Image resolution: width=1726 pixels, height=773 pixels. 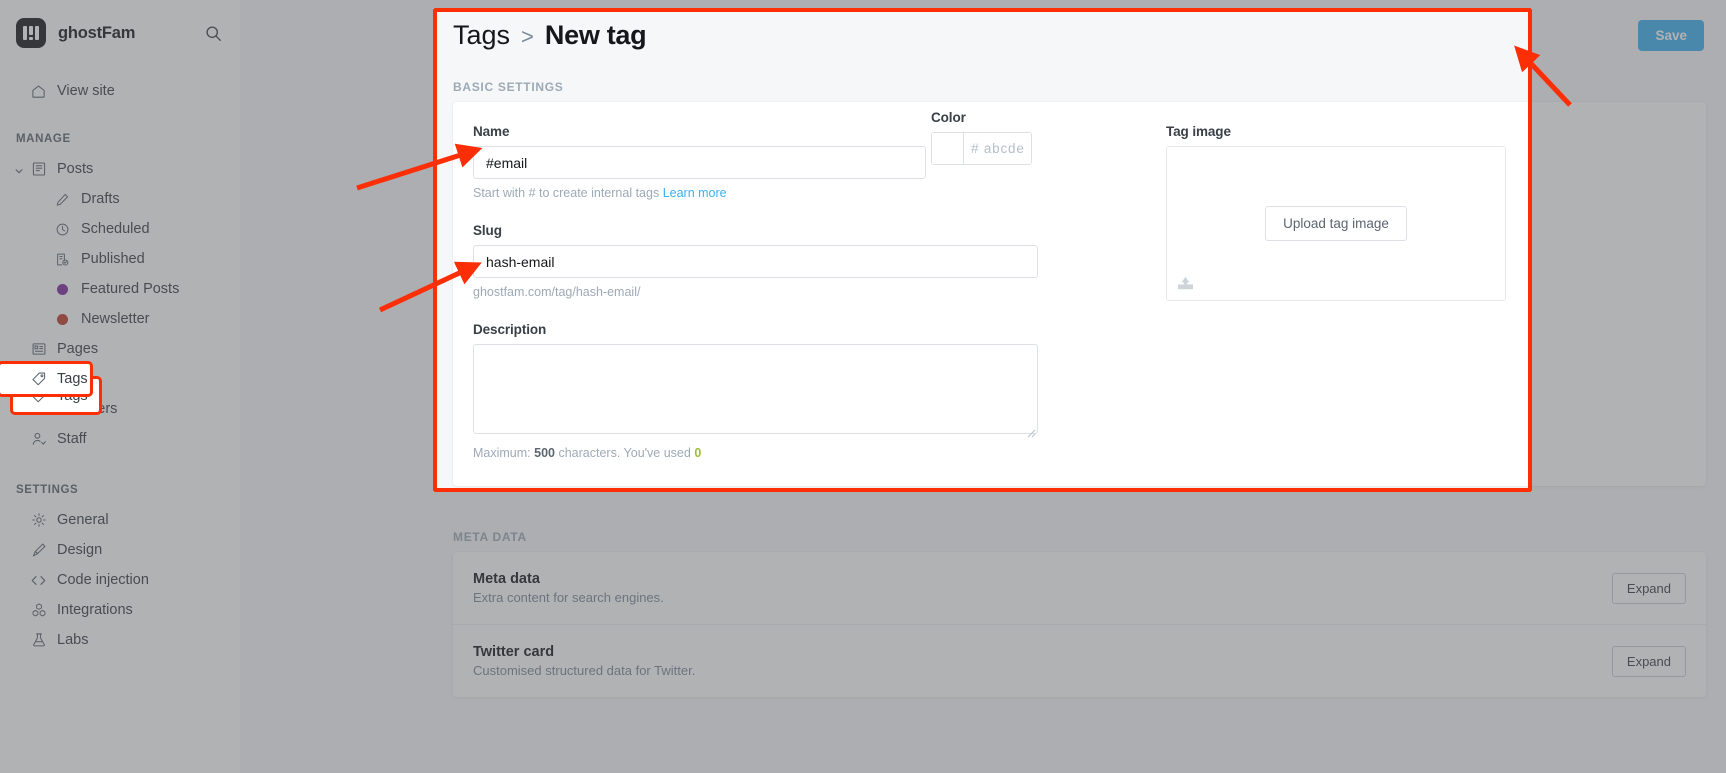 I want to click on clock-icon, so click(x=62, y=229).